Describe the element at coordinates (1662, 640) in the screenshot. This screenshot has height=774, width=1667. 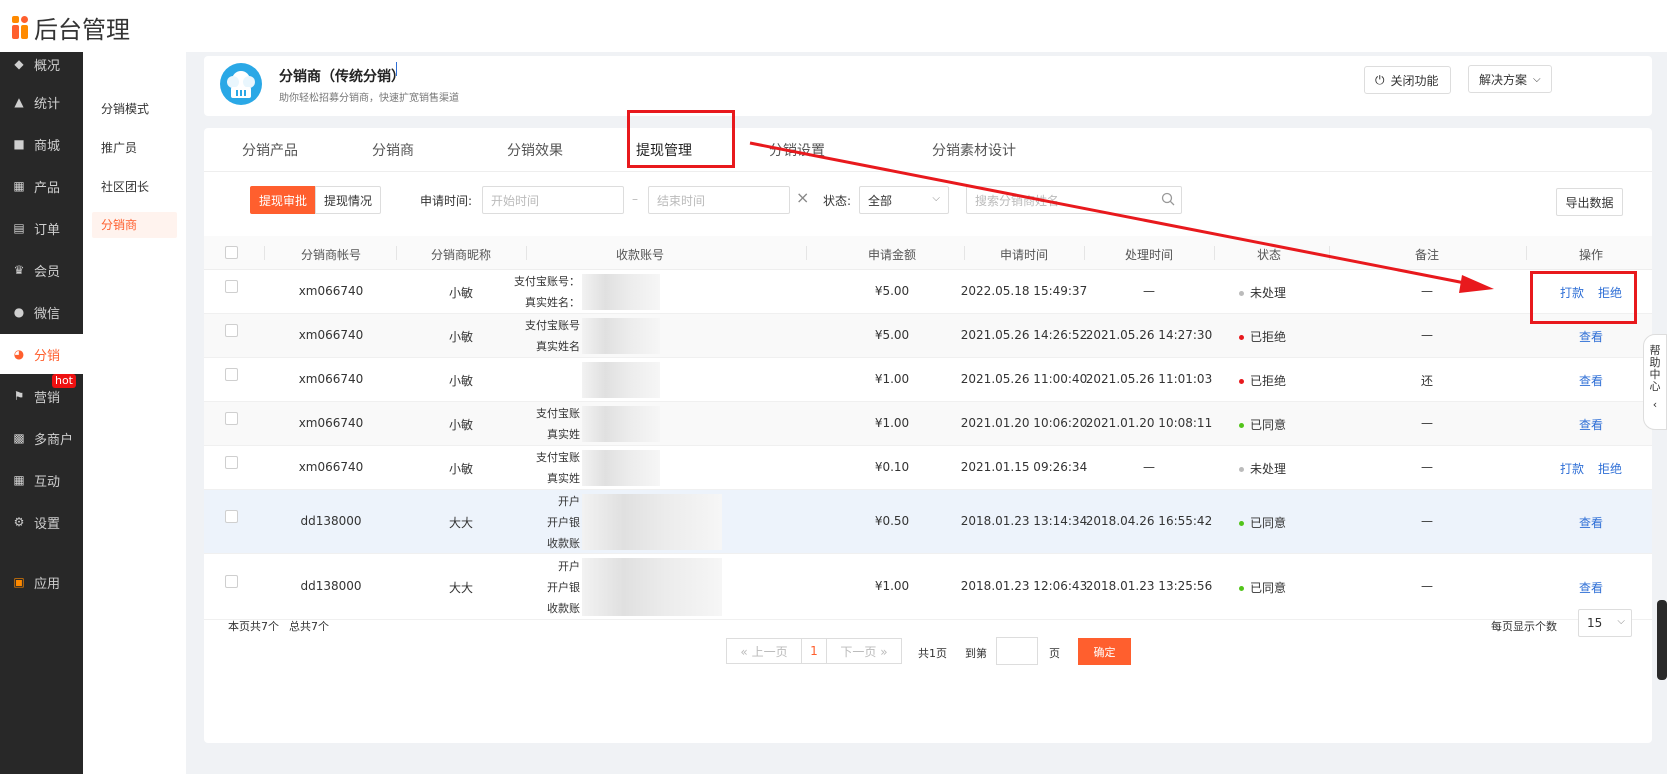
I see `side-scroll-widget` at that location.